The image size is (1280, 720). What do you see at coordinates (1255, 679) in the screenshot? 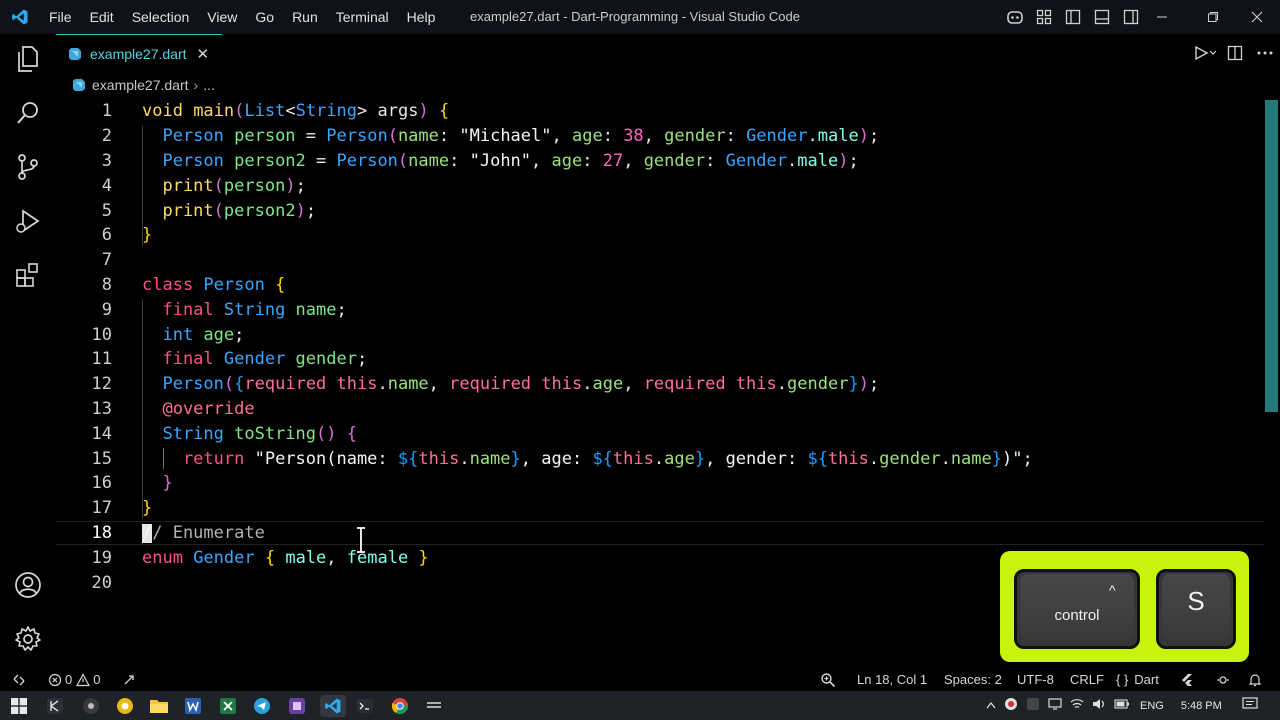
I see `notifications-bell-icon` at bounding box center [1255, 679].